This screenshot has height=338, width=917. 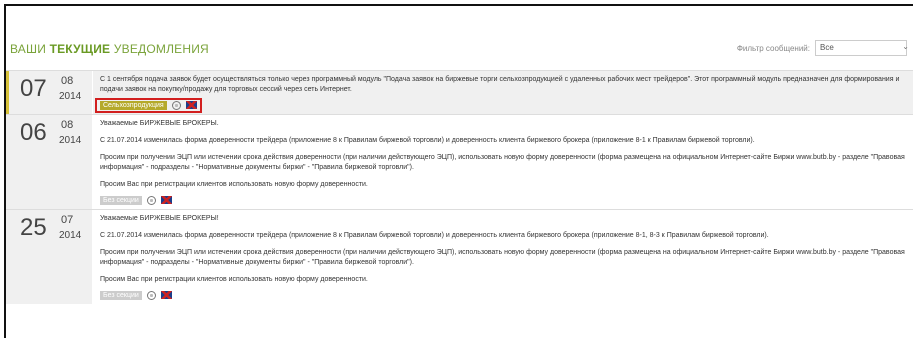 What do you see at coordinates (861, 48) in the screenshot?
I see `filter-select: Все` at bounding box center [861, 48].